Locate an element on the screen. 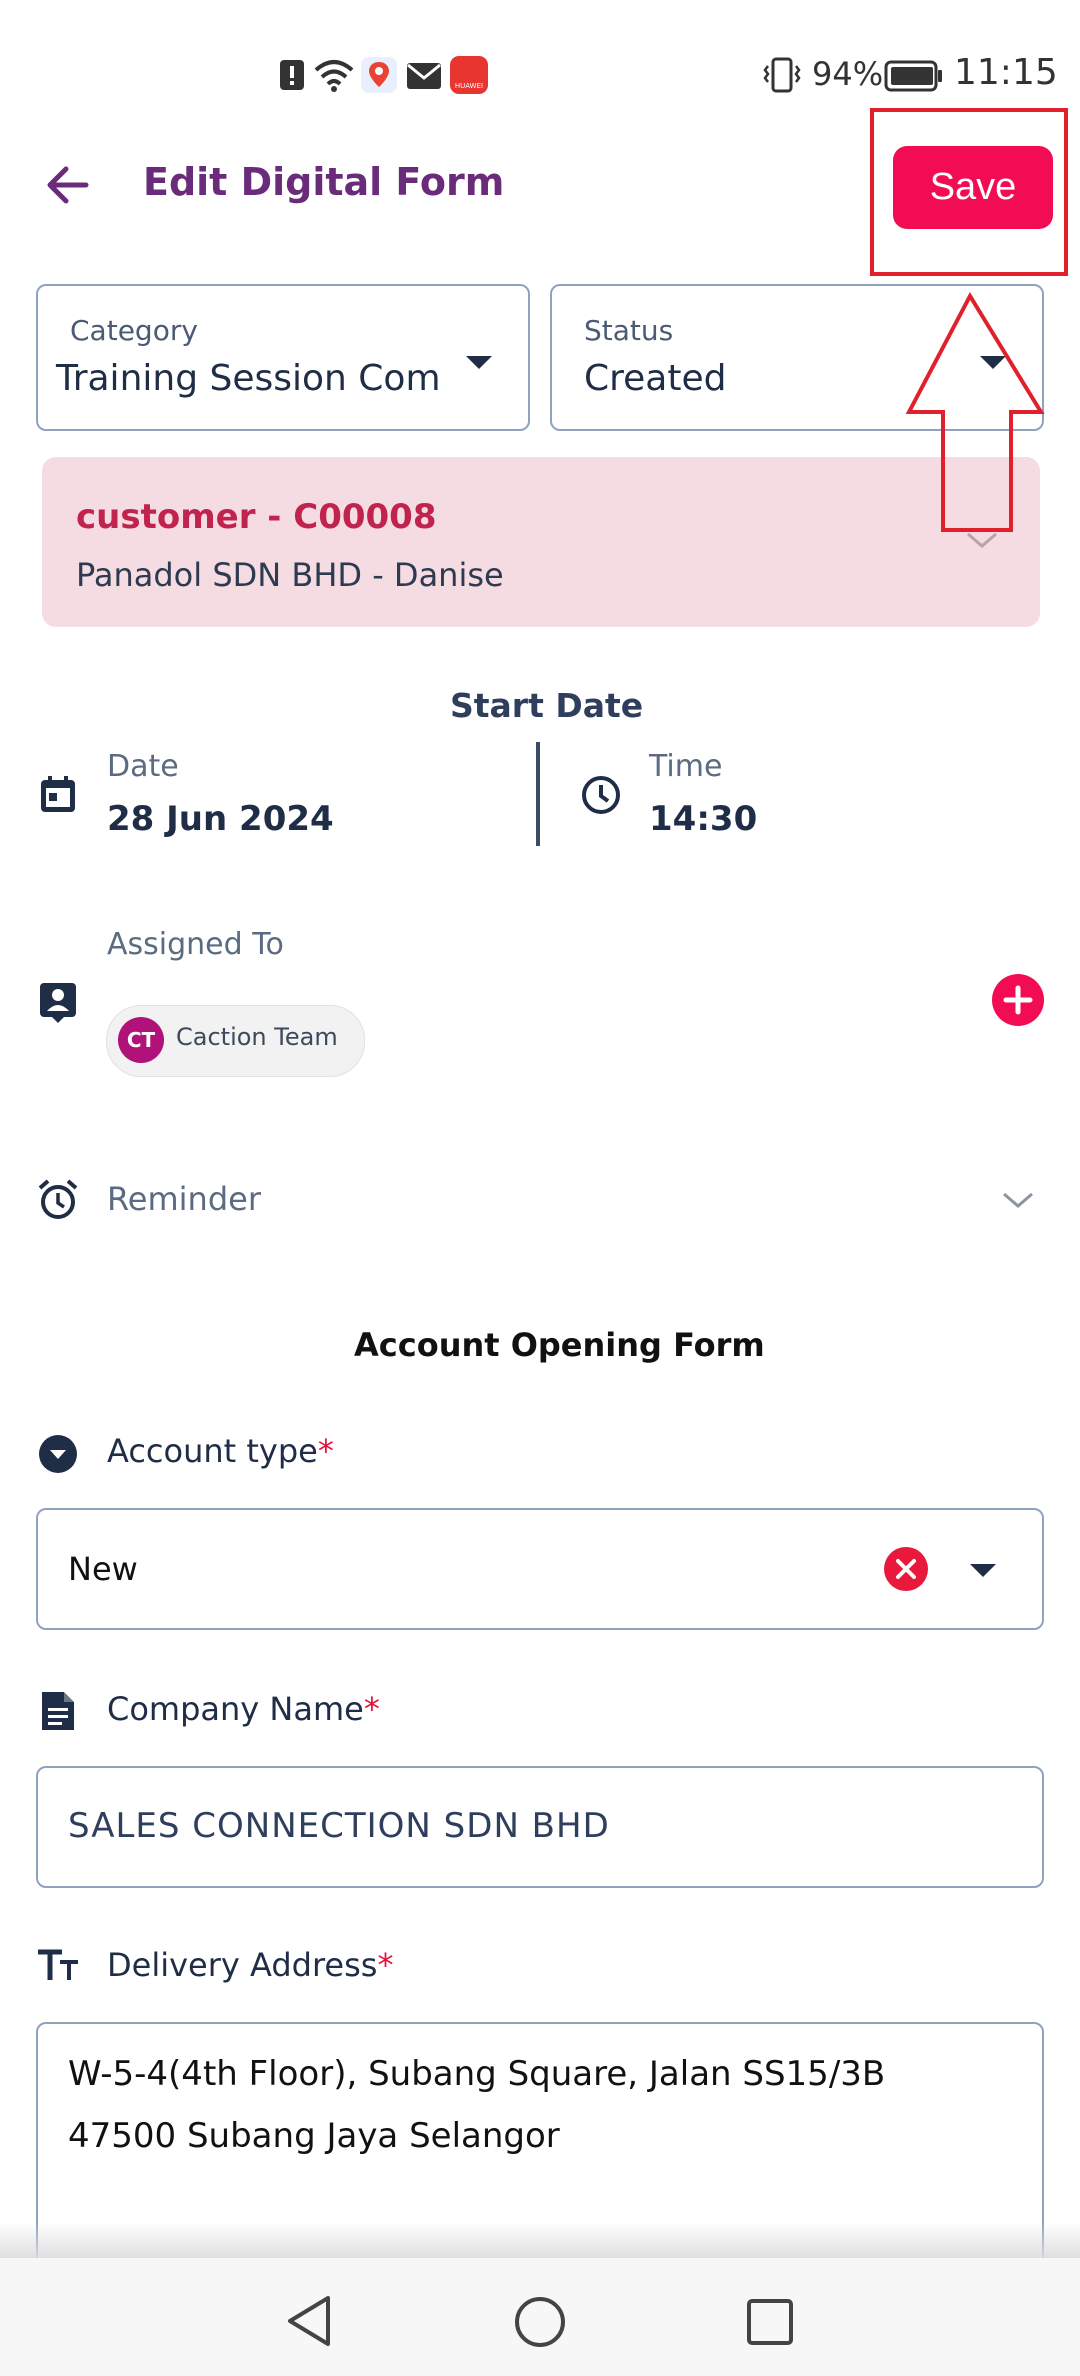 This screenshot has height=2376, width=1080. alert-icon is located at coordinates (292, 75).